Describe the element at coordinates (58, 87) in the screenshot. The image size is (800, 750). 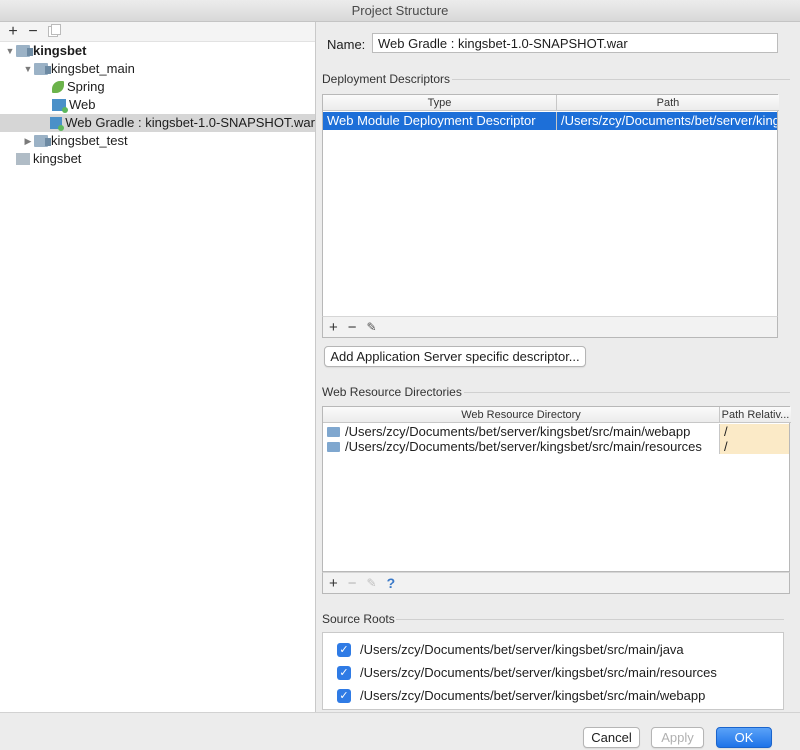
I see `spring-icon` at that location.